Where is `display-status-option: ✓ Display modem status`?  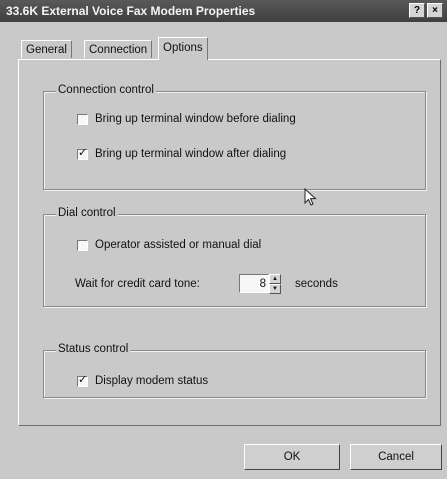
display-status-option: ✓ Display modem status is located at coordinates (143, 380).